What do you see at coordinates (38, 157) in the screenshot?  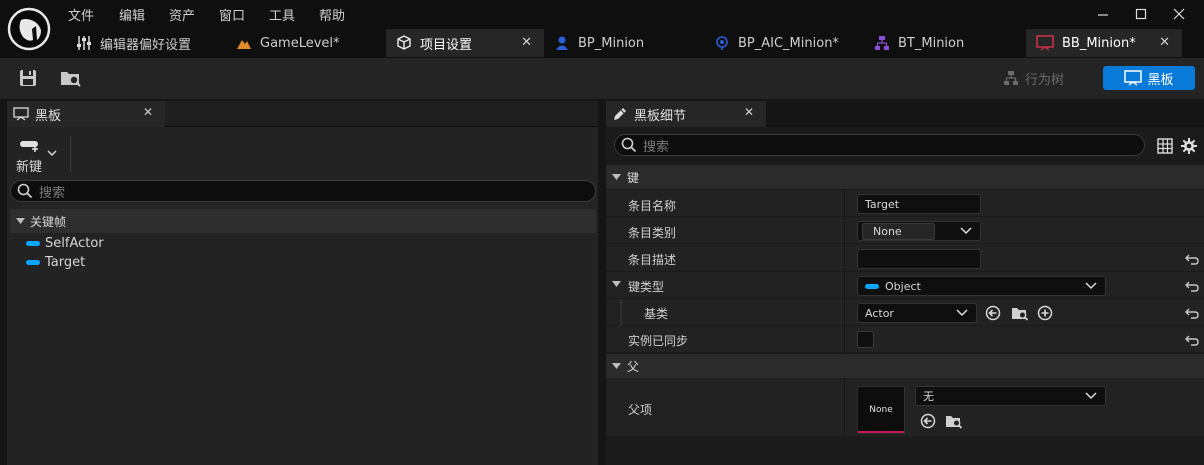 I see `new-key-button: 新键` at bounding box center [38, 157].